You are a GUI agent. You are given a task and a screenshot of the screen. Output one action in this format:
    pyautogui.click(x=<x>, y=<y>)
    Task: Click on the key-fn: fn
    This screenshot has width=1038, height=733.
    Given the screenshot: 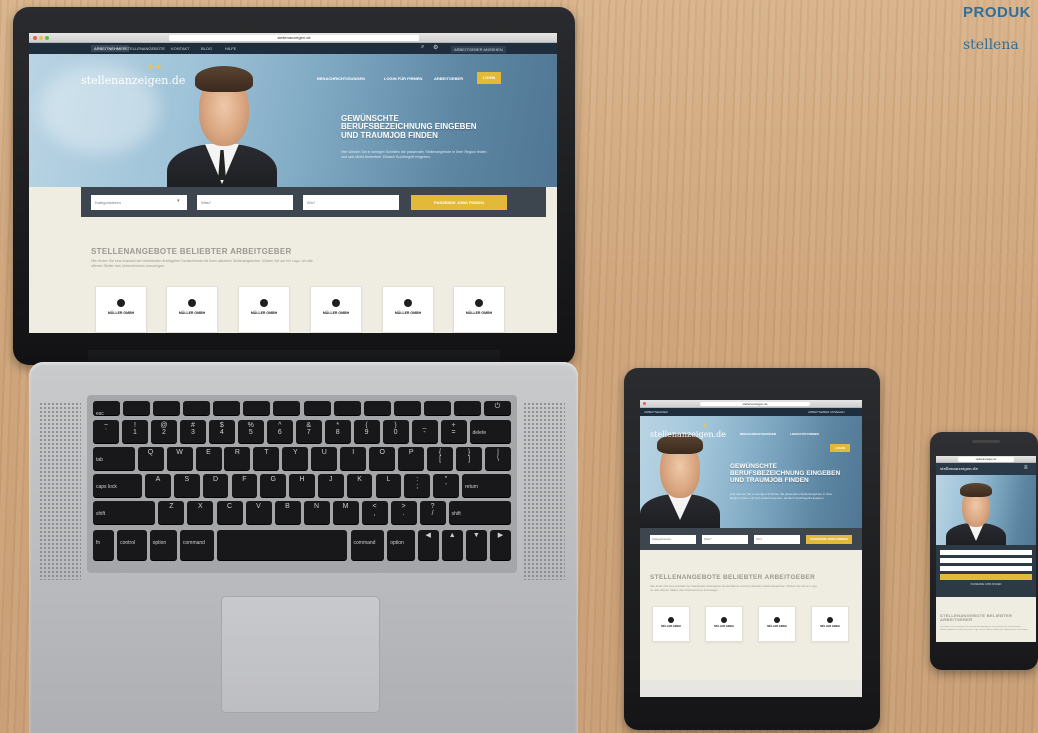 What is the action you would take?
    pyautogui.click(x=104, y=545)
    